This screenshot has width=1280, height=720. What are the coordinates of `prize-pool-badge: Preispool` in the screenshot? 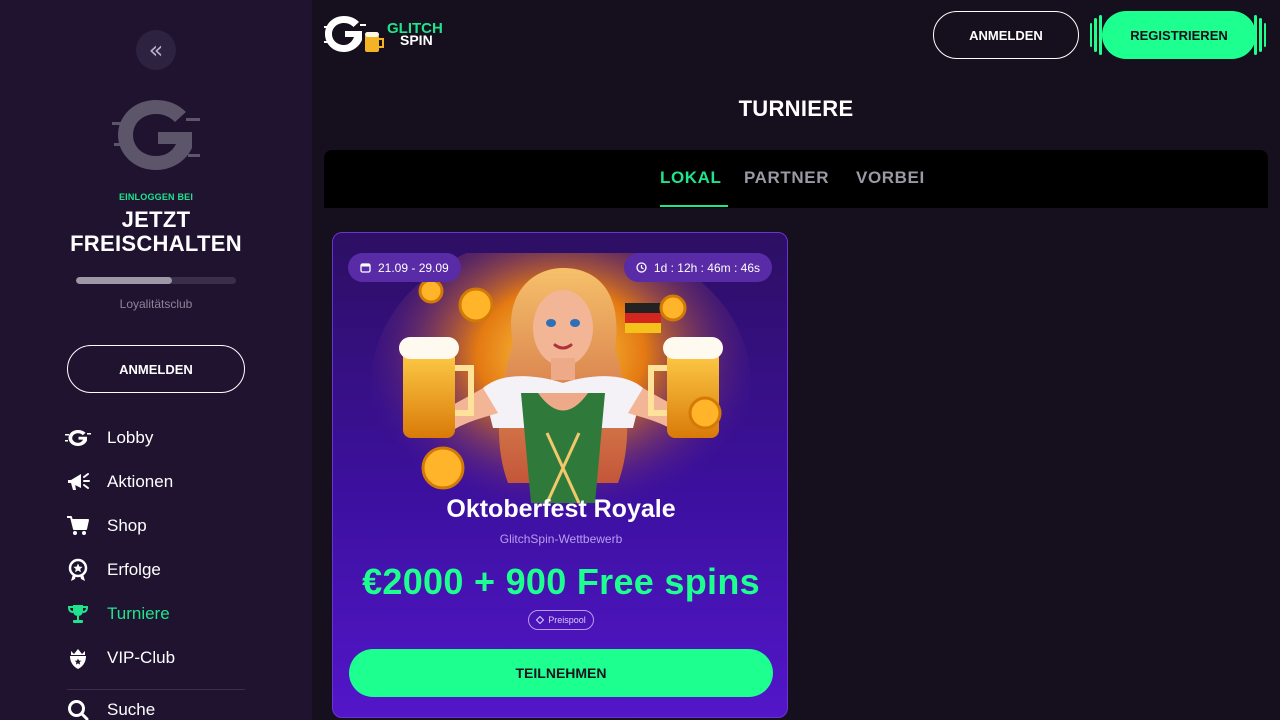 It's located at (561, 620).